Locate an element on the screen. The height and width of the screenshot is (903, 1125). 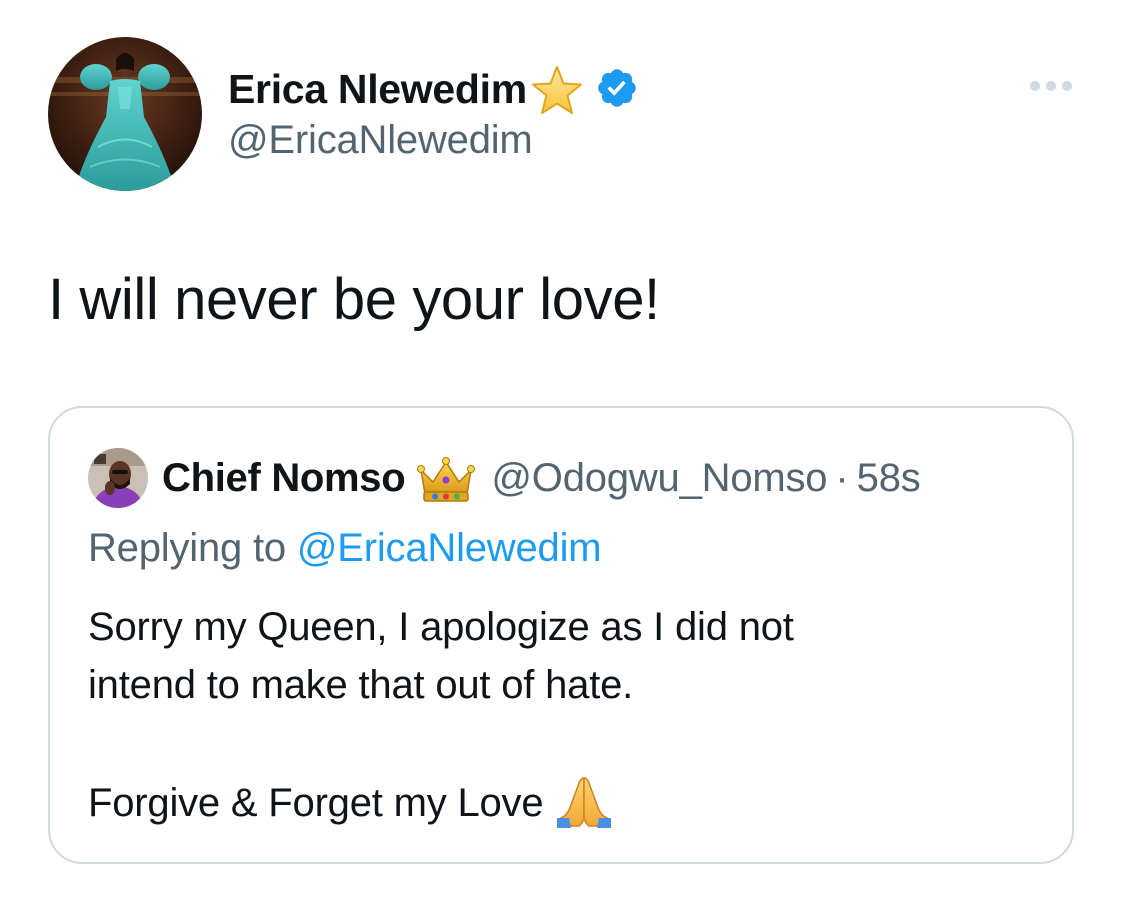
author-name-row: Erica Nlewedim is located at coordinates (433, 89).